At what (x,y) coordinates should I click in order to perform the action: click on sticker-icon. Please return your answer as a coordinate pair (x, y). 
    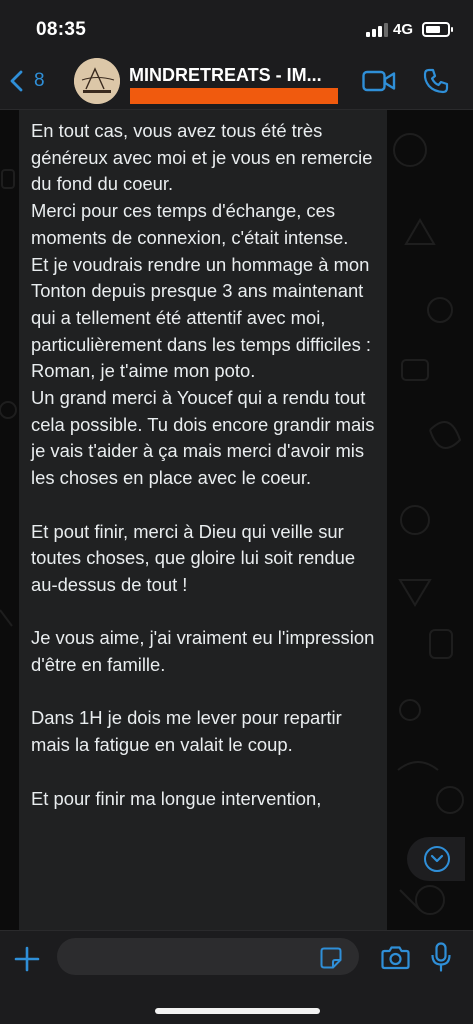
    Looking at the image, I should click on (331, 958).